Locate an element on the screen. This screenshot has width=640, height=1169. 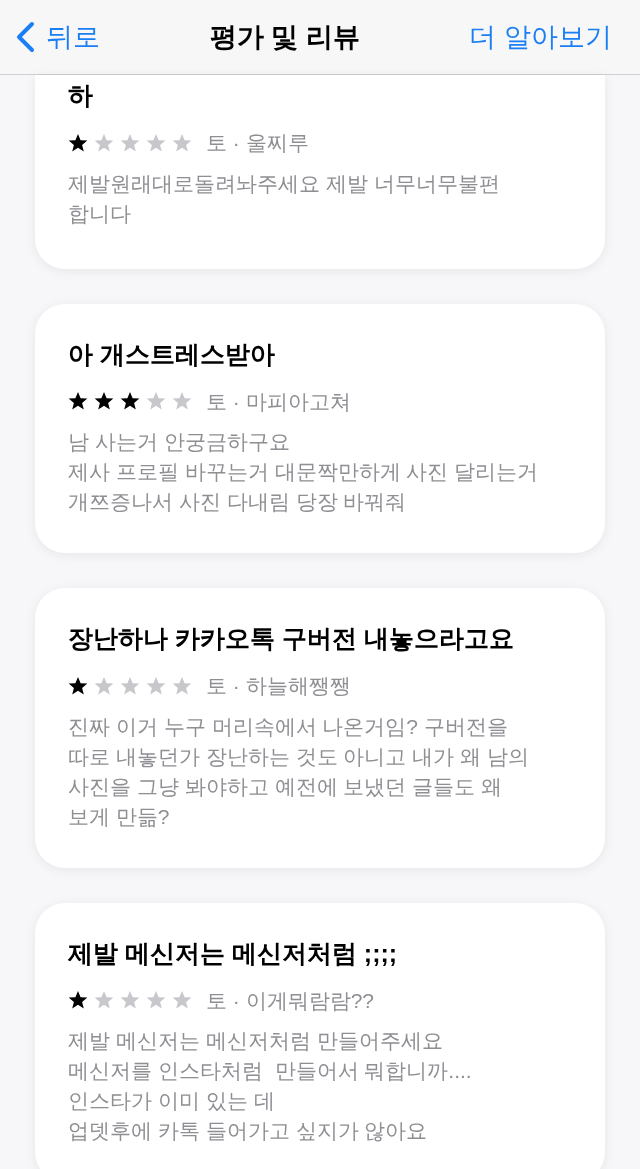
review-title: 아 개스트레스받아 is located at coordinates (172, 354).